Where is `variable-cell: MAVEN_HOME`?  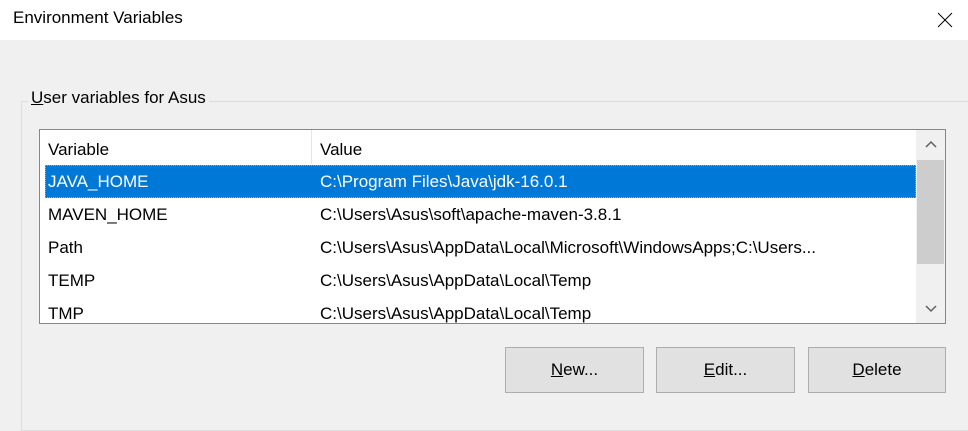 variable-cell: MAVEN_HOME is located at coordinates (108, 214).